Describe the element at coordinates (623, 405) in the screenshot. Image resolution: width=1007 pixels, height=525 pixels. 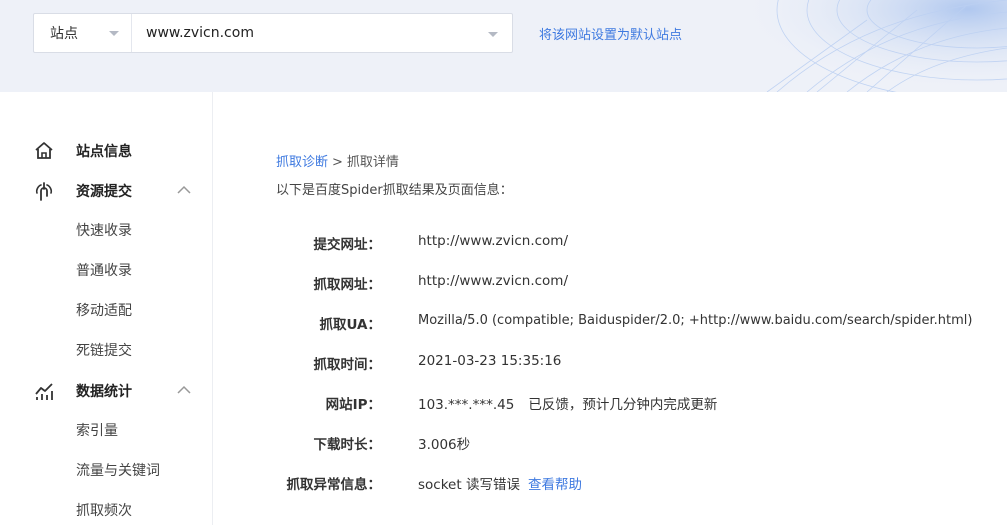
I see `ip-feedback-note: 已反馈，预计几分钟内完成更新` at that location.